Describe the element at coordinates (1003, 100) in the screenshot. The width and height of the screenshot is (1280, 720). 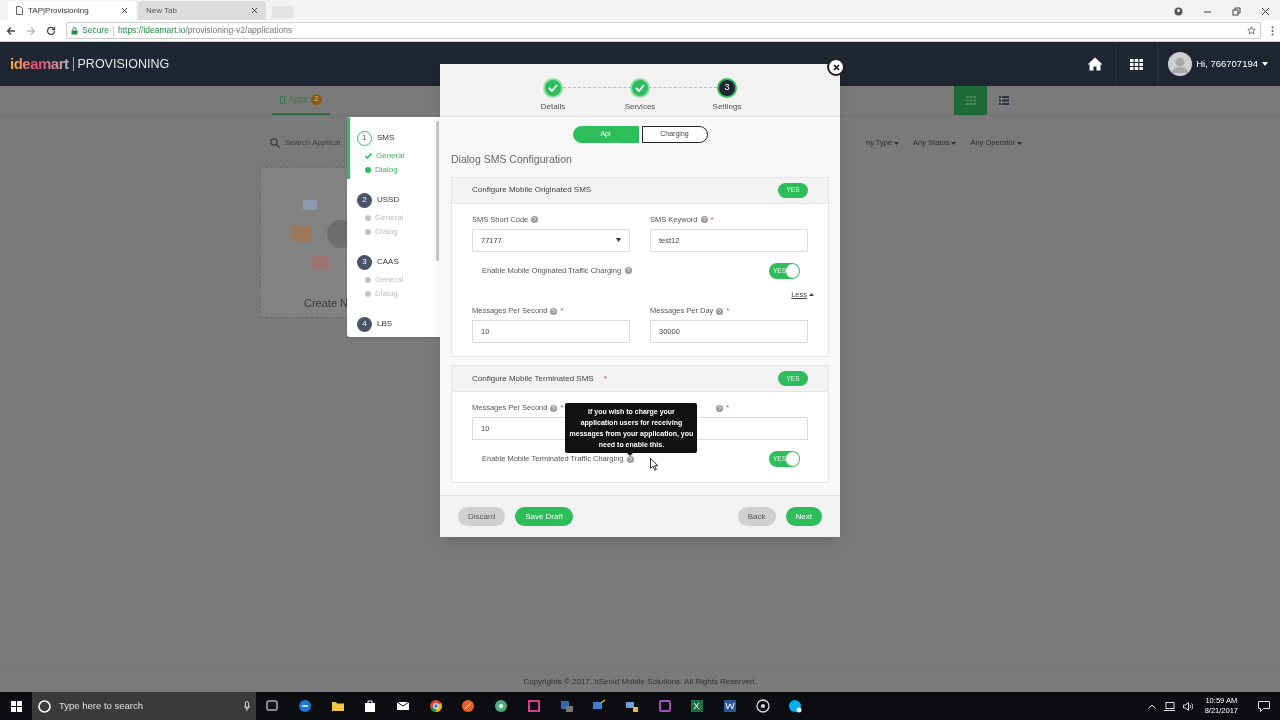
I see `list-view-icon` at that location.